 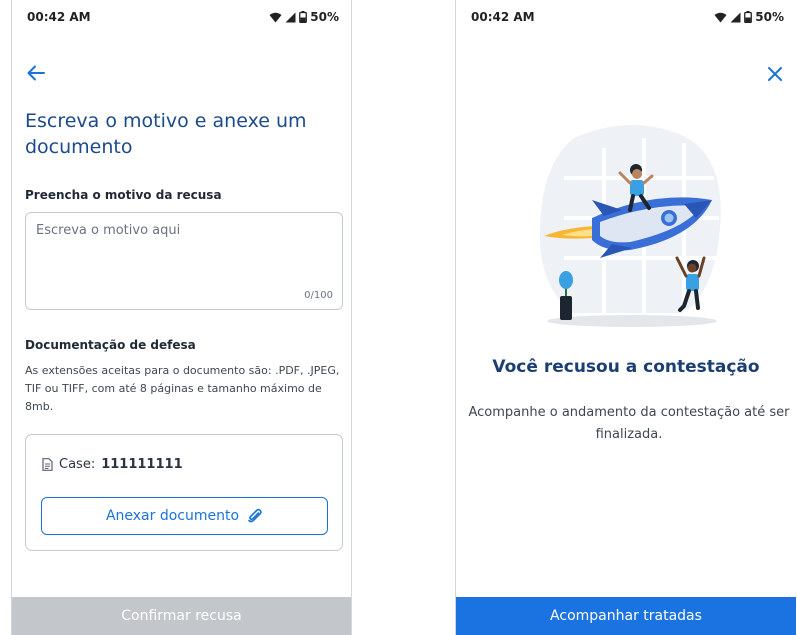 What do you see at coordinates (108, 230) in the screenshot?
I see `reason-placeholder: Escreva o motivo aqui` at bounding box center [108, 230].